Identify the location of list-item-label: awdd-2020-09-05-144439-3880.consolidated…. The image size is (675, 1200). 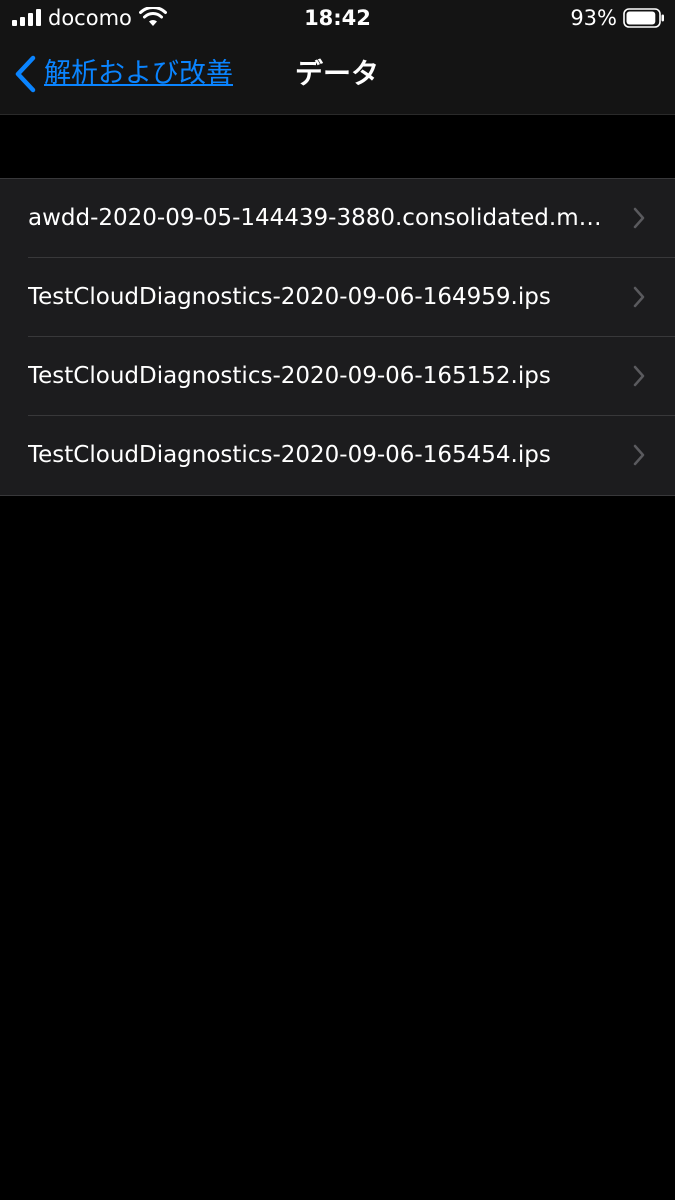
(320, 218).